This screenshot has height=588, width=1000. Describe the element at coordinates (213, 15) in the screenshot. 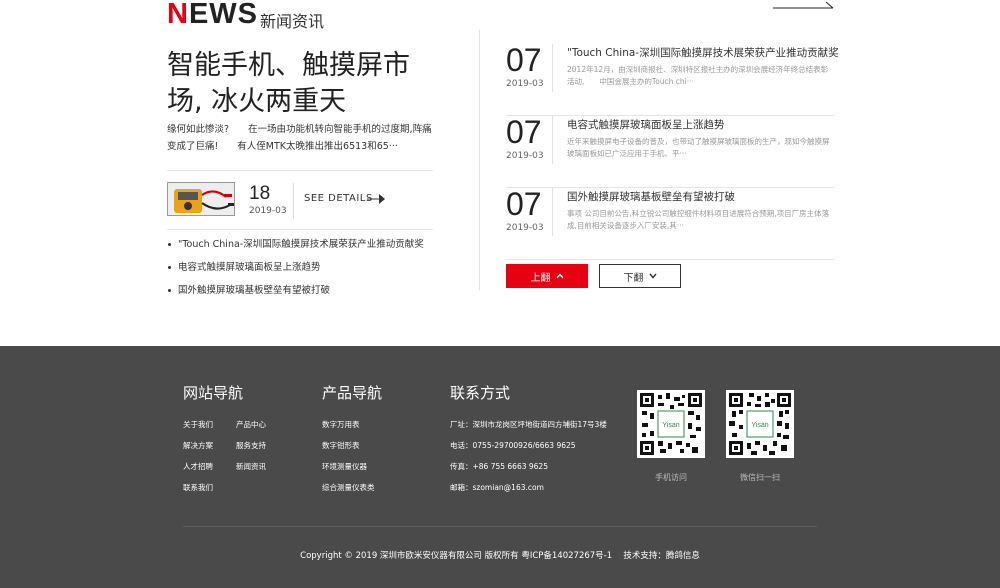

I see `news-logo: NEWS` at that location.